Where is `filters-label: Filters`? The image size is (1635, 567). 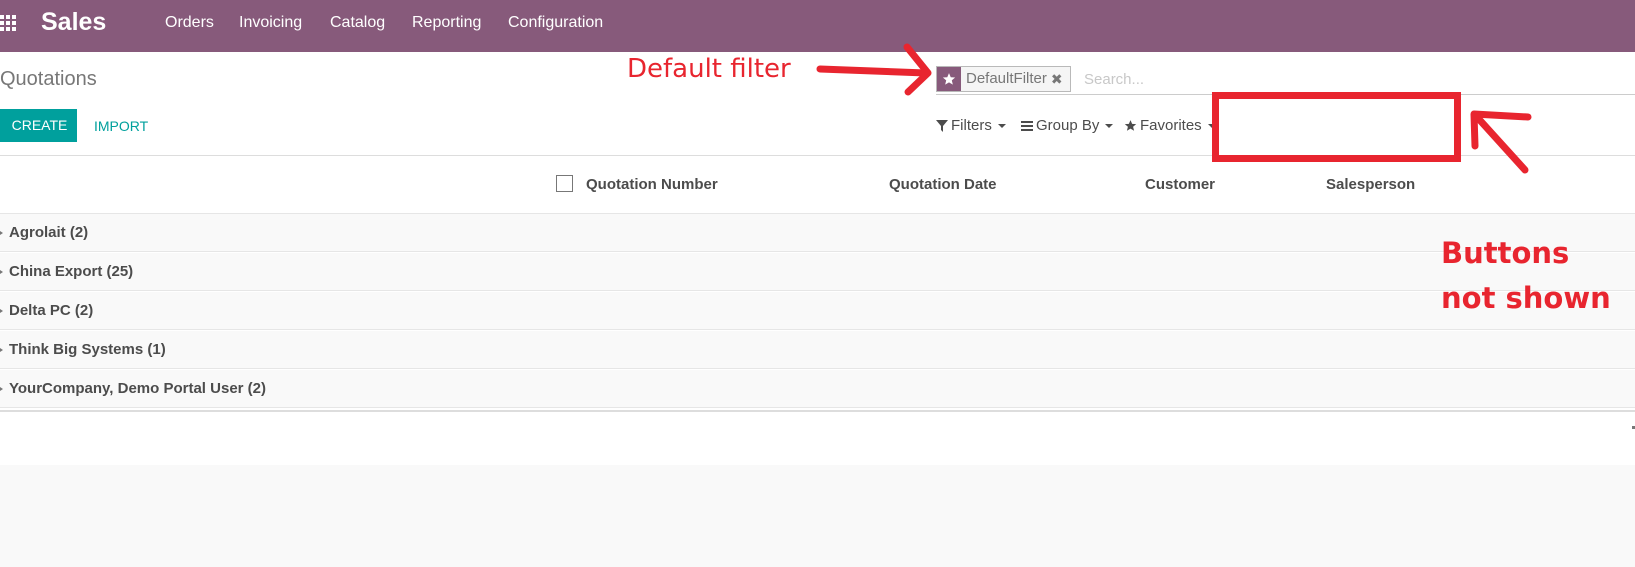
filters-label: Filters is located at coordinates (971, 125).